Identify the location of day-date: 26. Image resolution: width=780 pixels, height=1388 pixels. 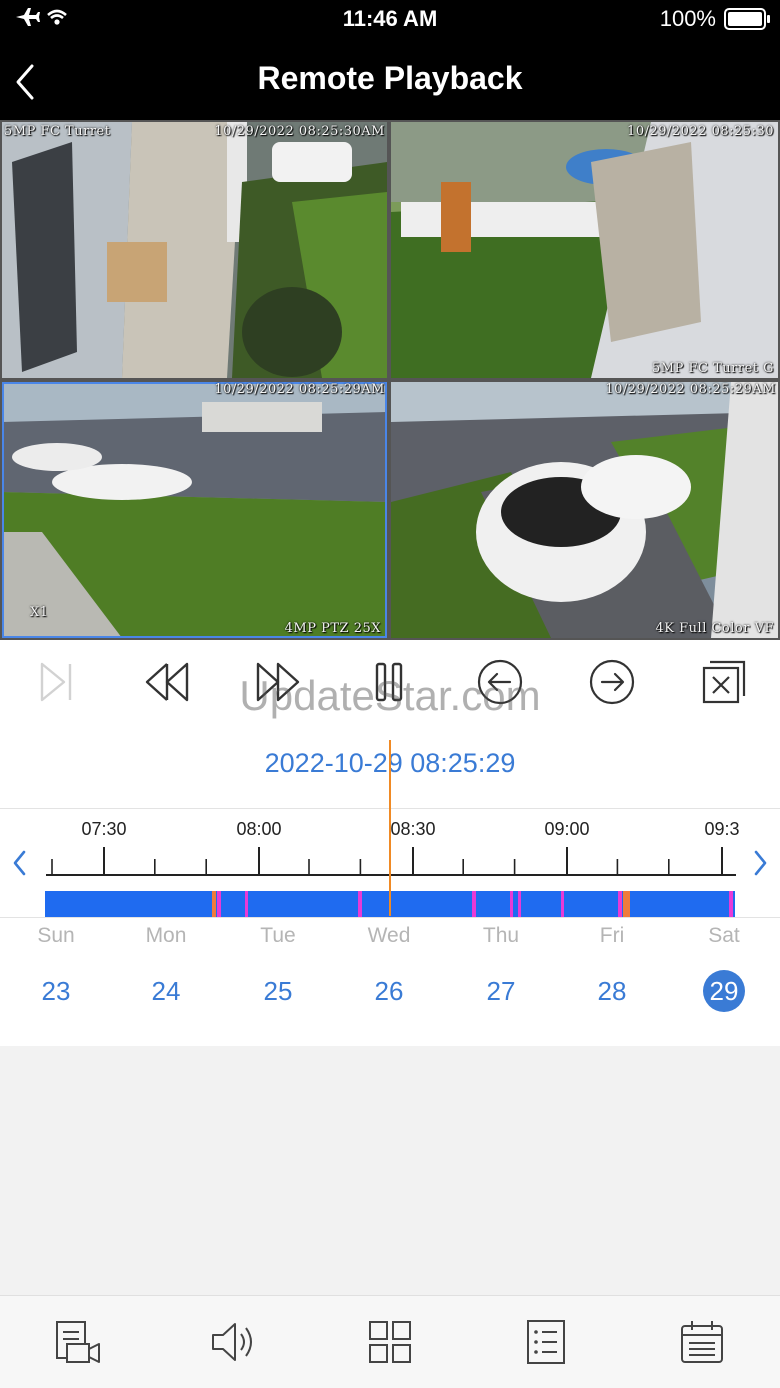
(389, 991).